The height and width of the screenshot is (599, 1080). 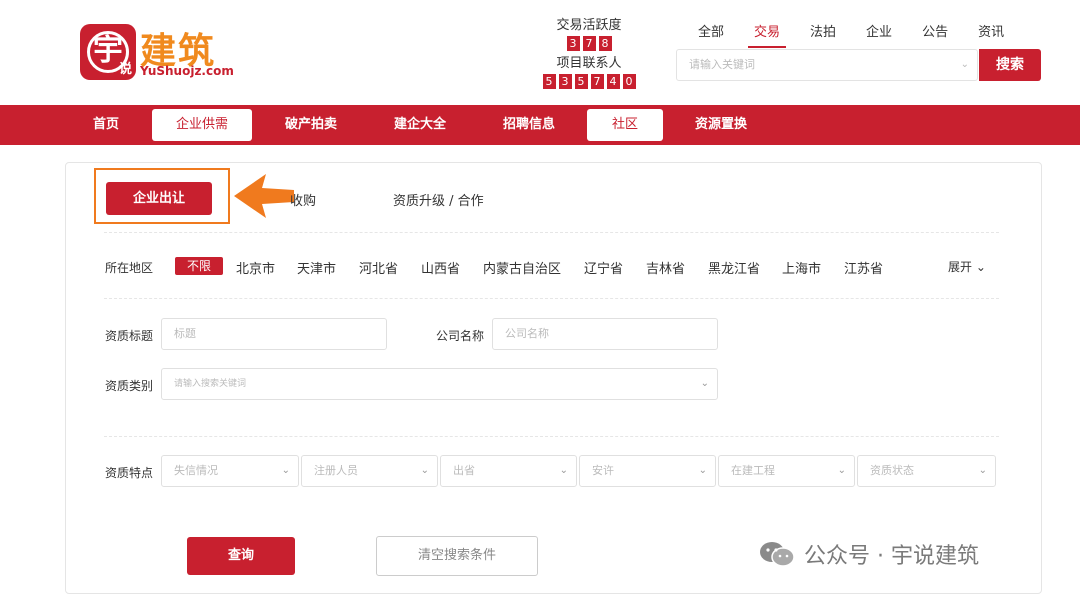 I want to click on category-select: 请输入搜索关键词 ⌄, so click(x=439, y=384).